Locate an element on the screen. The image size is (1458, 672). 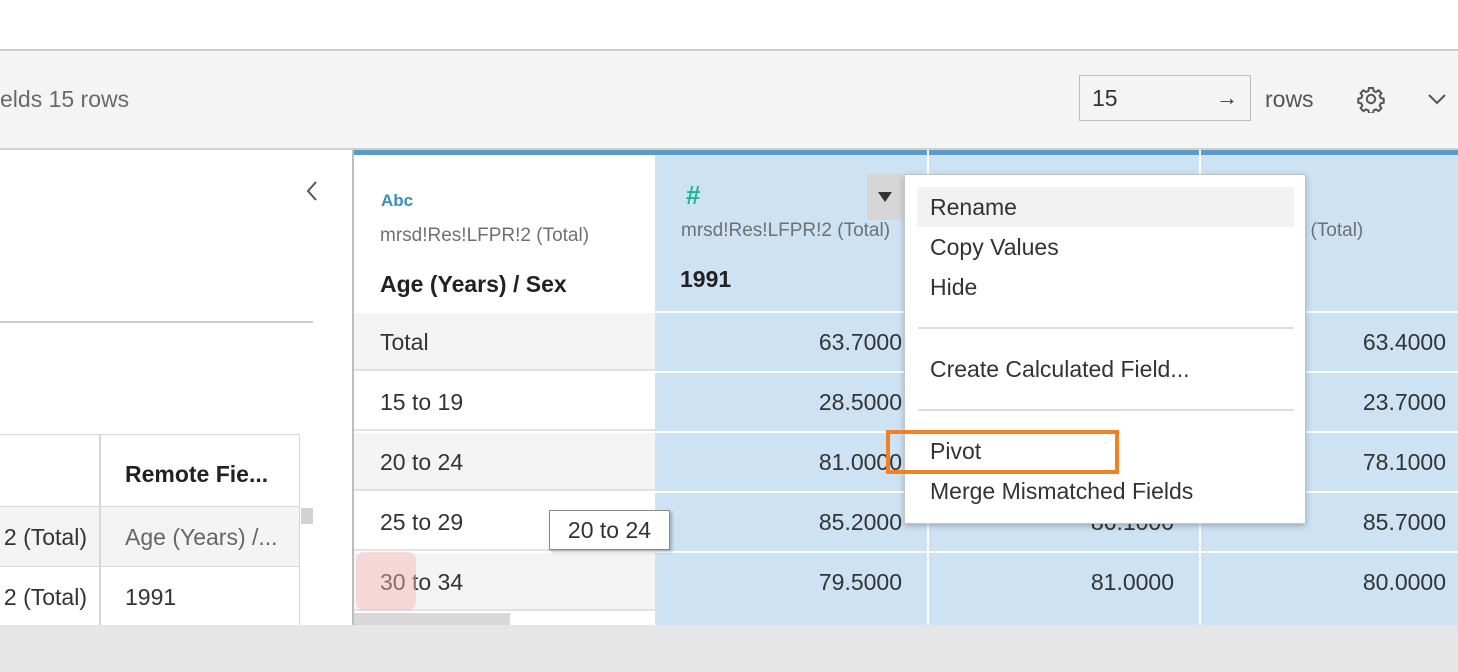
column-name: 1991 is located at coordinates (705, 279).